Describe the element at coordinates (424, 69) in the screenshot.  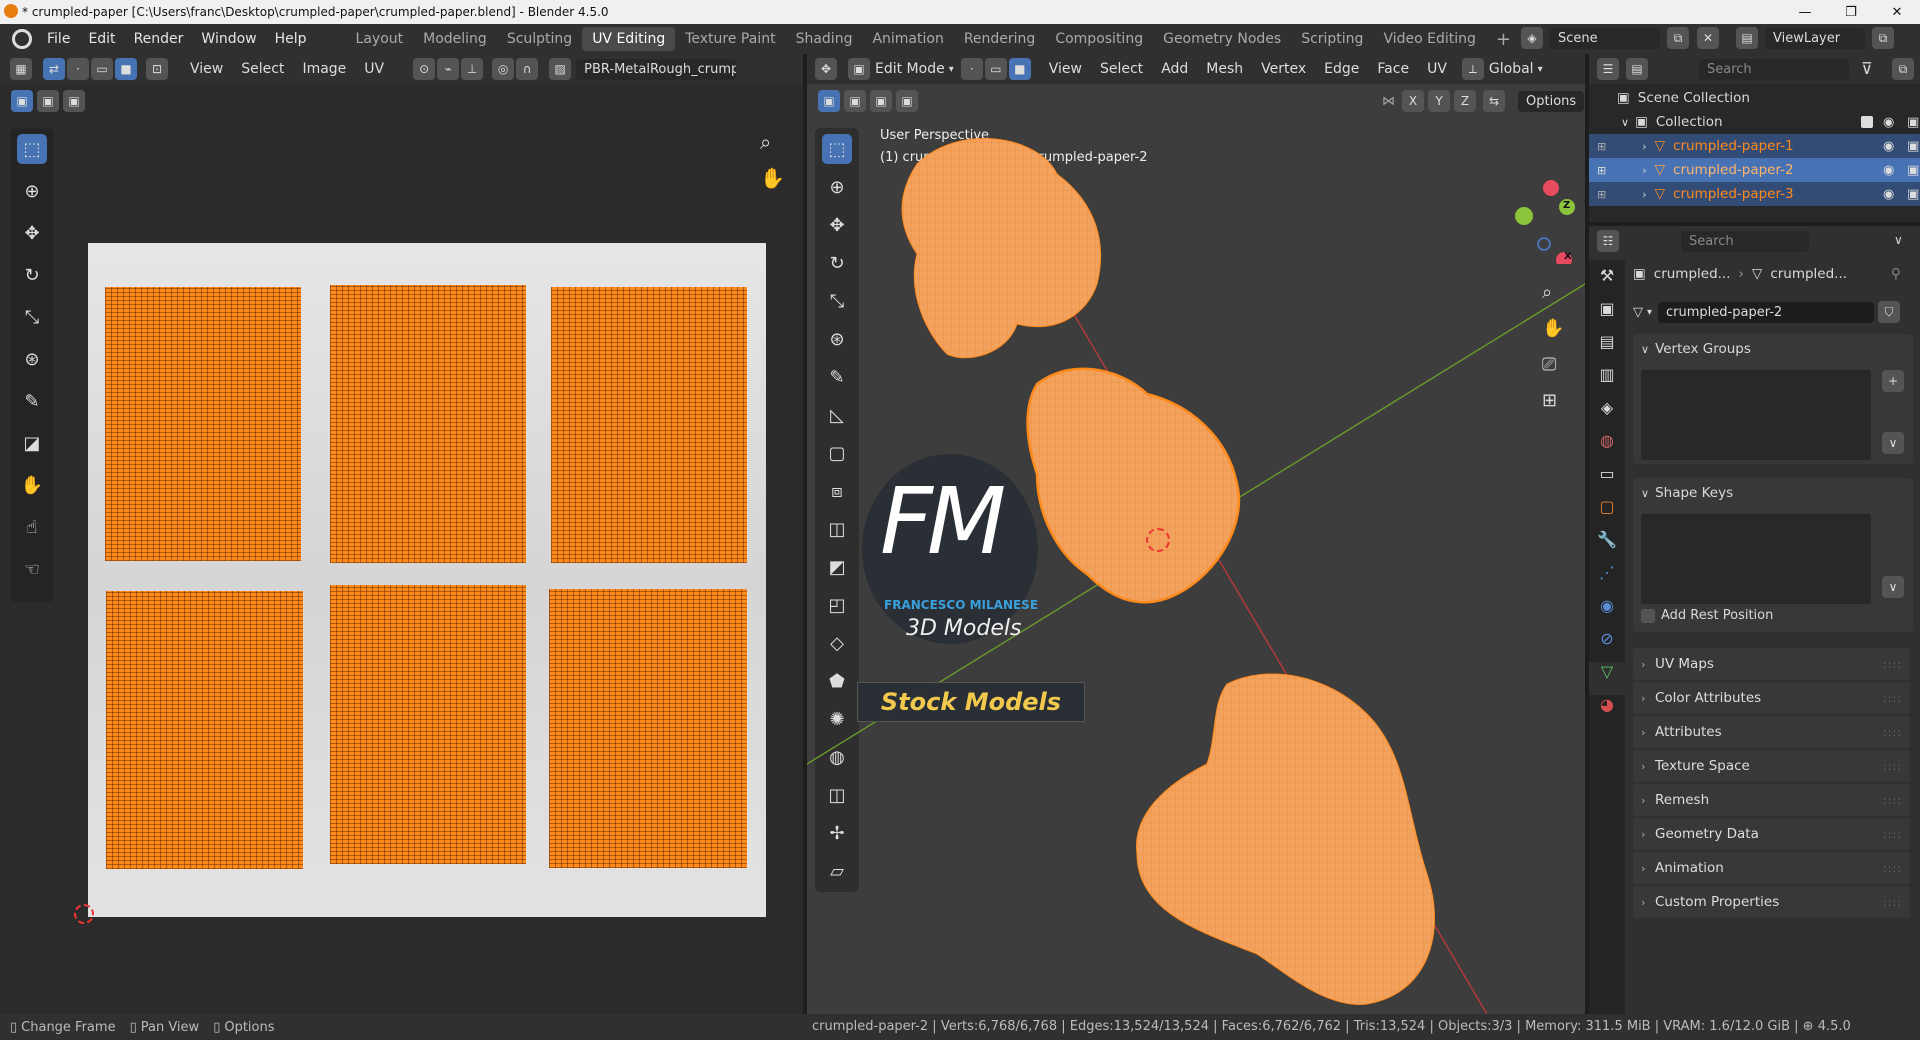
I see `pivot-icon: ⊙` at that location.